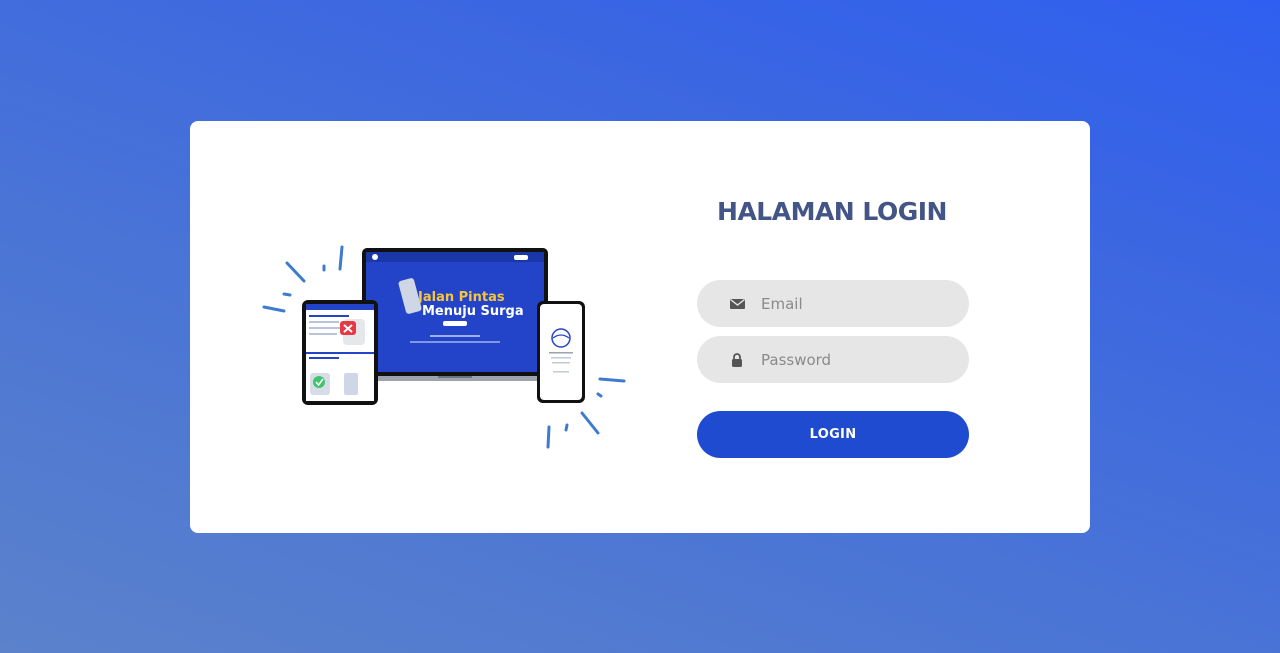  Describe the element at coordinates (832, 211) in the screenshot. I see `page-title: HALAMAN LOGIN` at that location.